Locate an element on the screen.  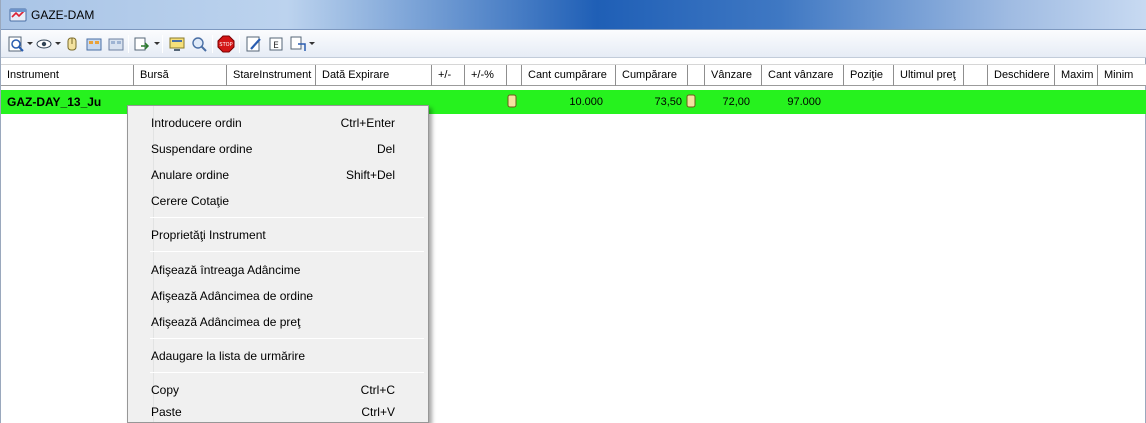
menu-item-label: Paste is located at coordinates (166, 412).